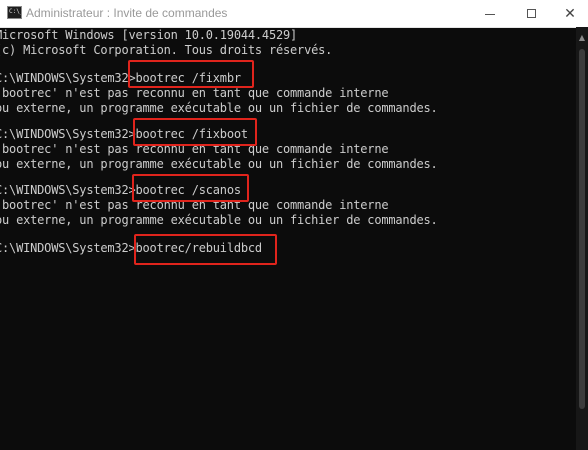 The width and height of the screenshot is (588, 450). I want to click on maximize-button, so click(531, 13).